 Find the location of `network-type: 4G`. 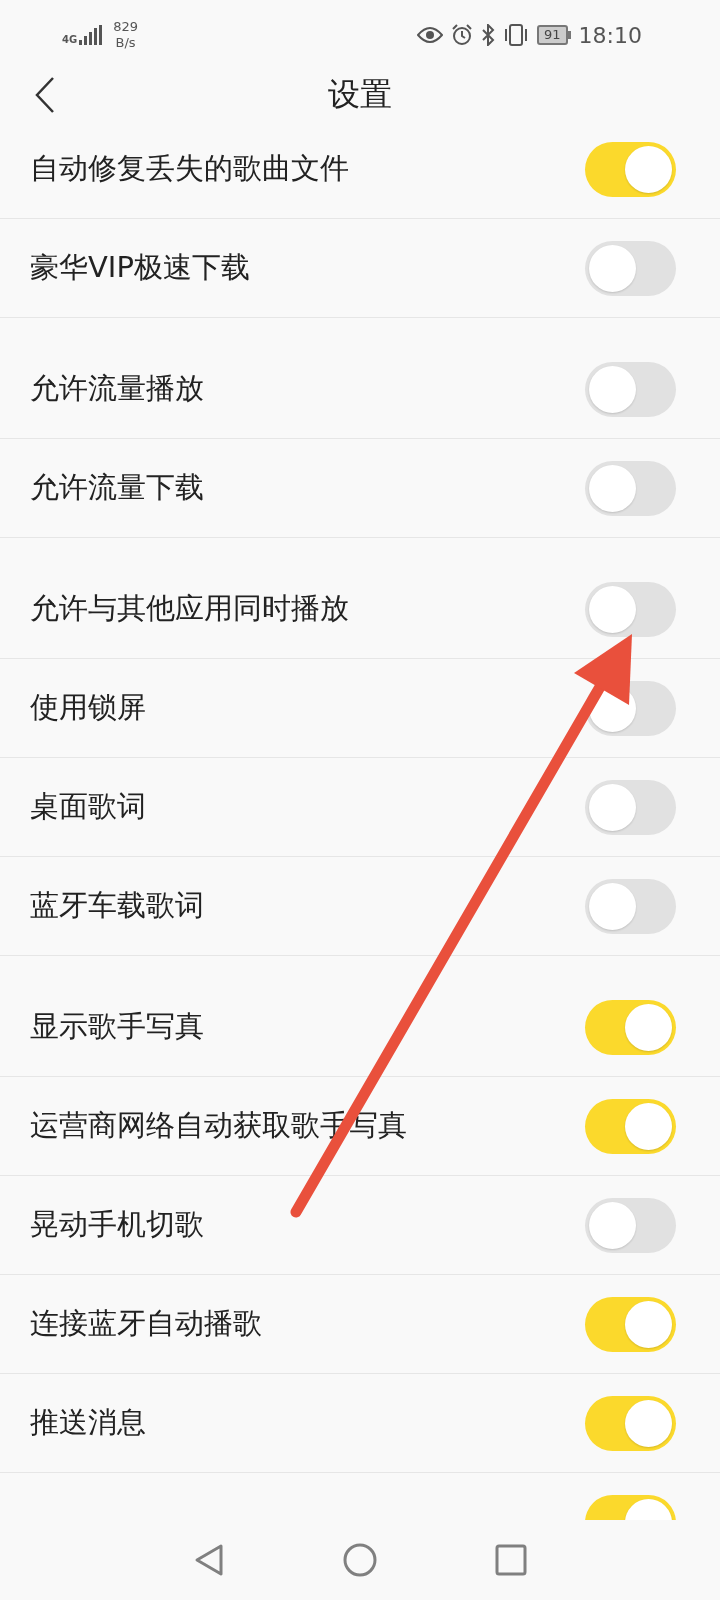

network-type: 4G is located at coordinates (70, 40).